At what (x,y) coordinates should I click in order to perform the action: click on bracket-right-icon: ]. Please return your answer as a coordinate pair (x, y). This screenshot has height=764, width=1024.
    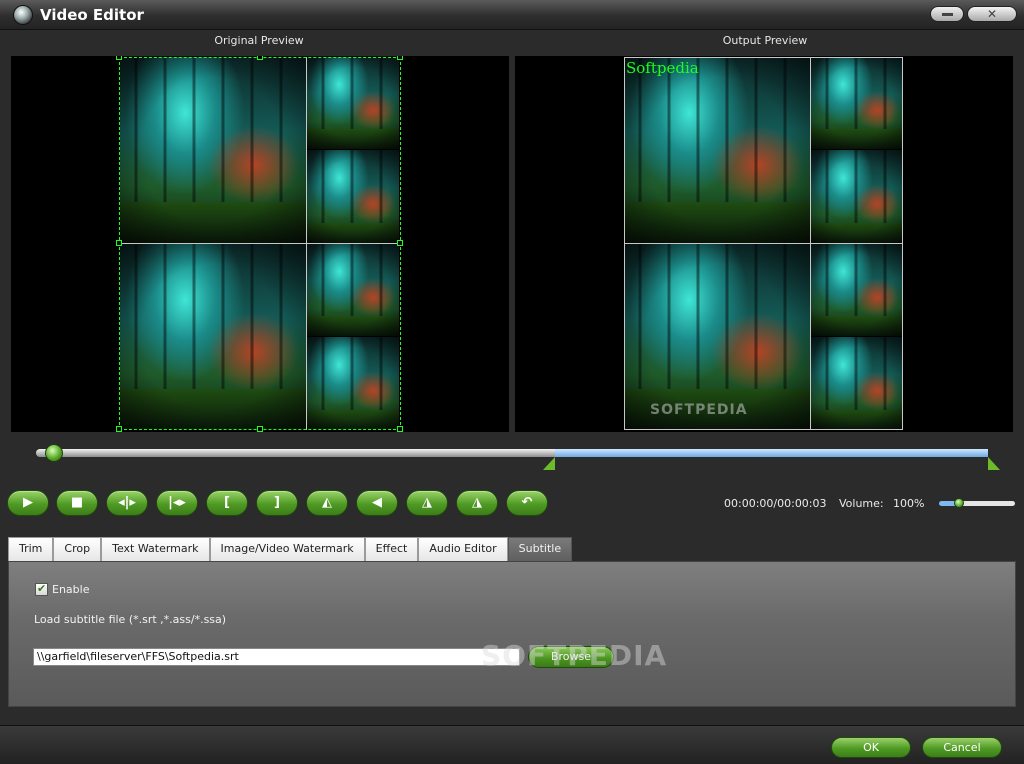
    Looking at the image, I should click on (277, 502).